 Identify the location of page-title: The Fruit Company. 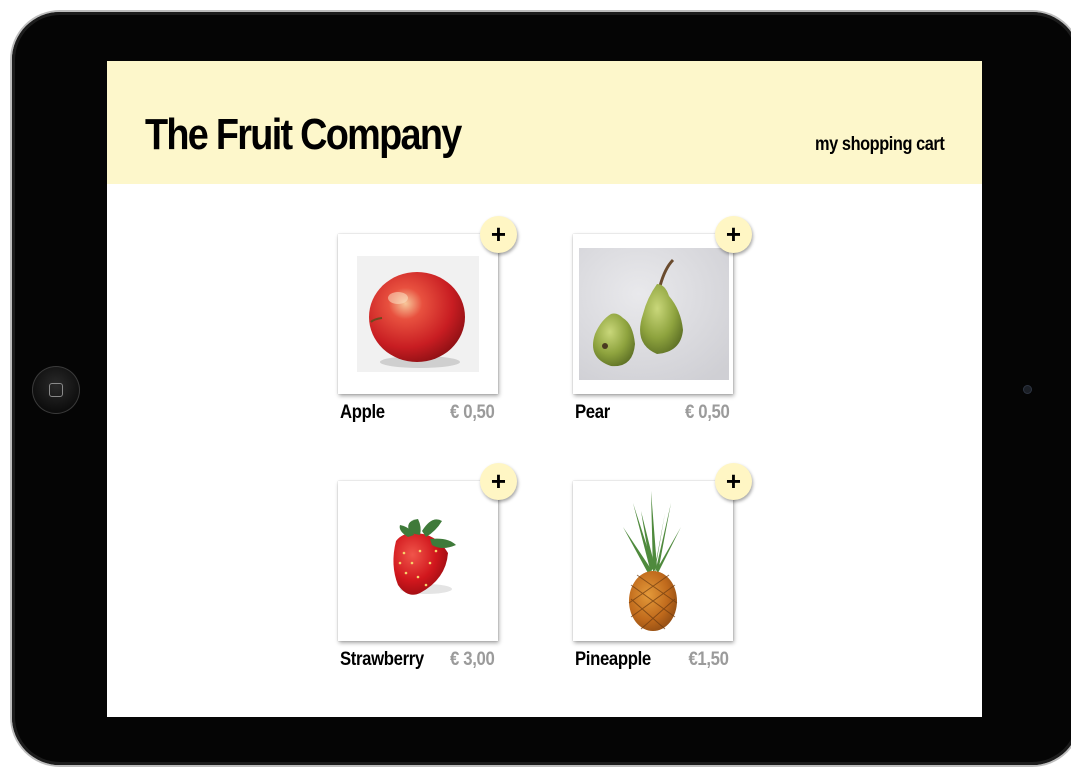
(303, 134).